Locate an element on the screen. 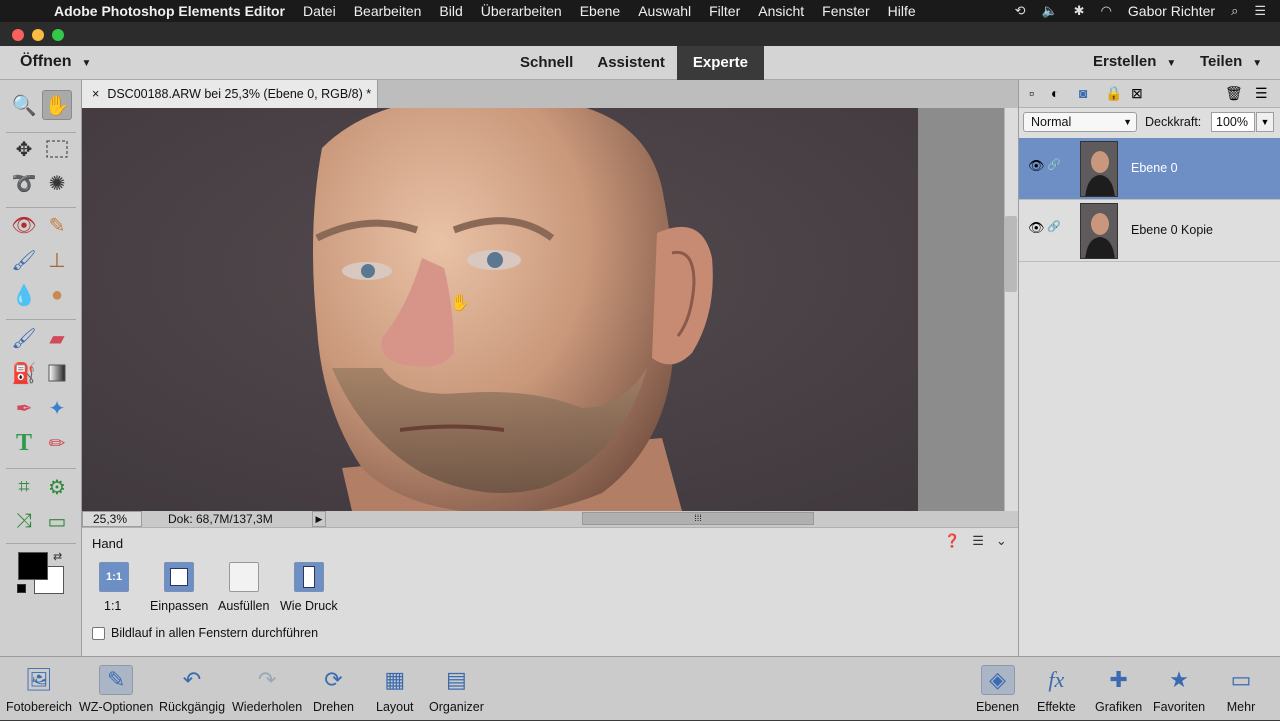 This screenshot has height=721, width=1280. tool-options-button: ✎ WZ-Optionen is located at coordinates (116, 689).